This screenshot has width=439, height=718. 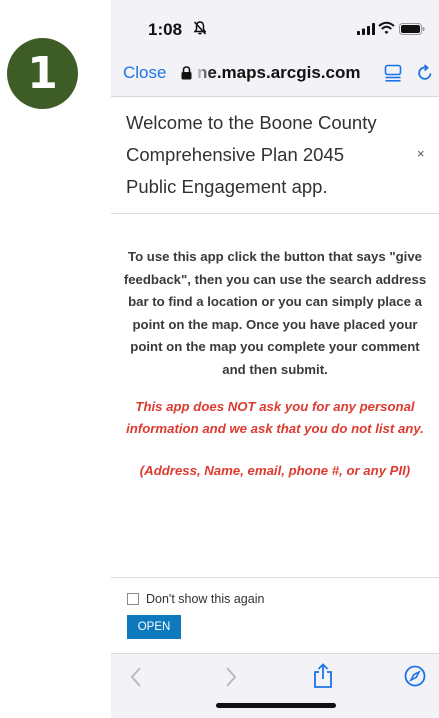 I want to click on status-time: 1:08, so click(x=165, y=29).